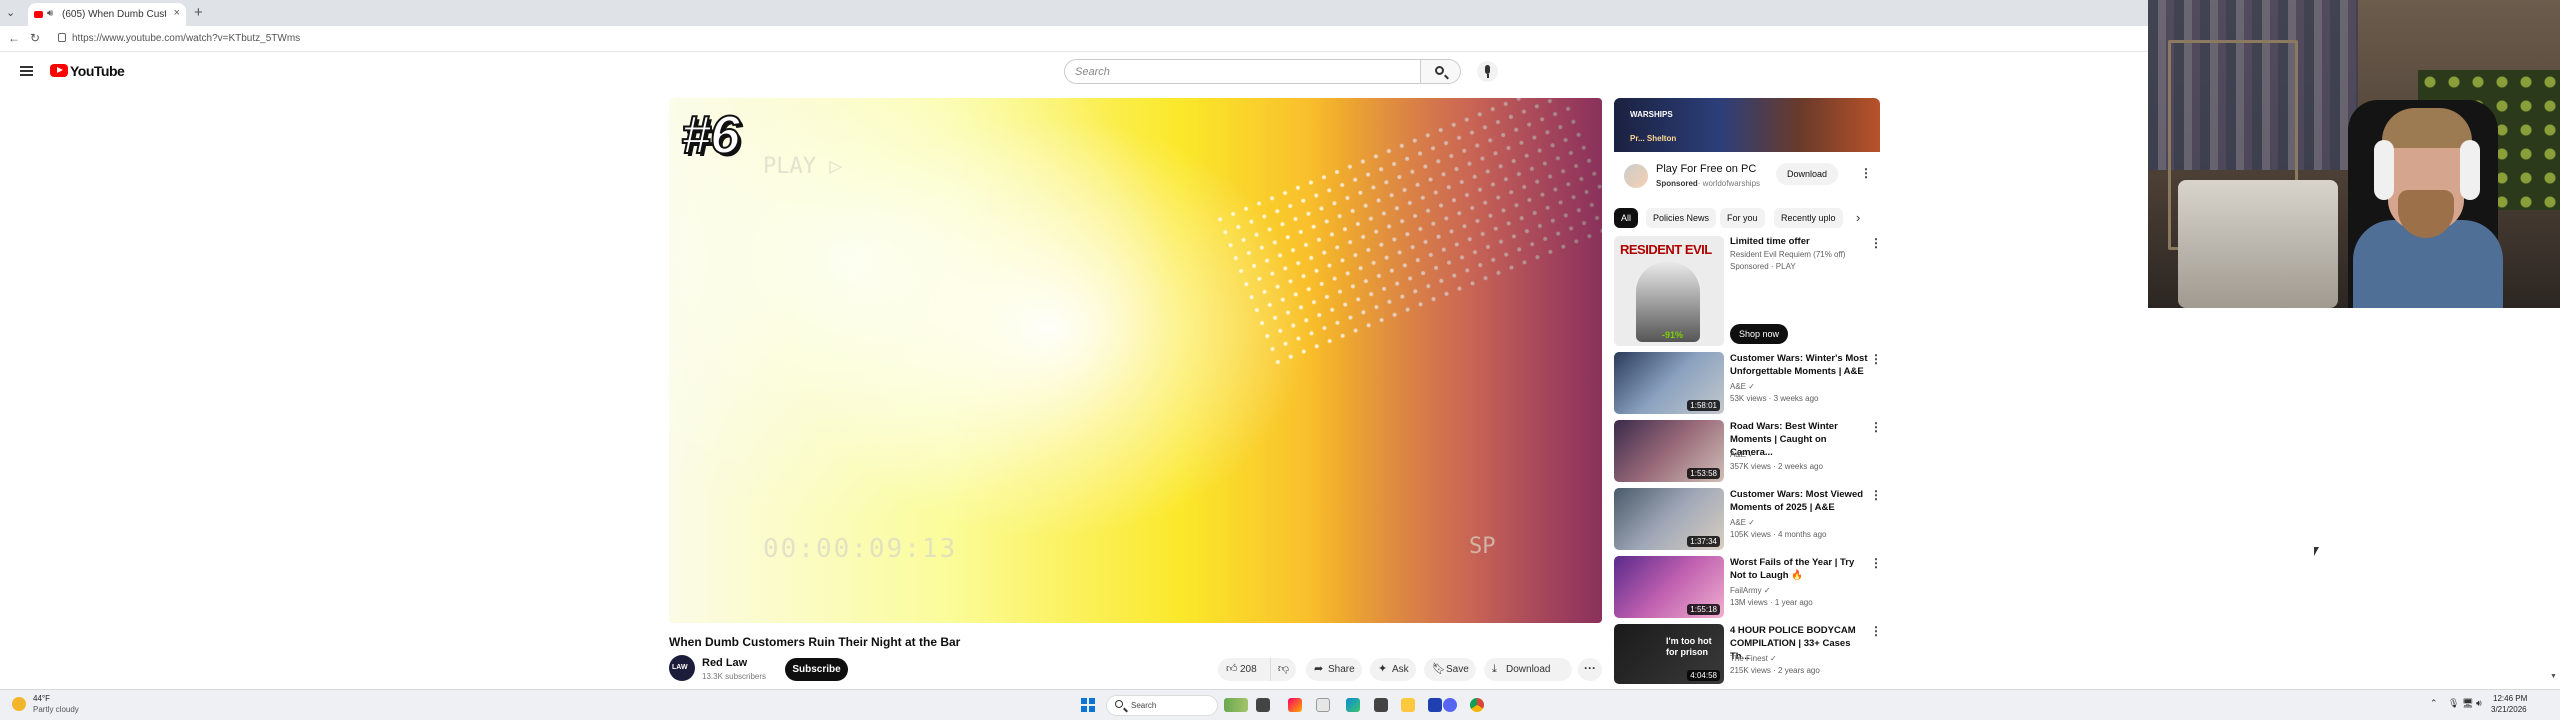 The image size is (2560, 720). What do you see at coordinates (1334, 669) in the screenshot?
I see `share-button: ➦ Share` at bounding box center [1334, 669].